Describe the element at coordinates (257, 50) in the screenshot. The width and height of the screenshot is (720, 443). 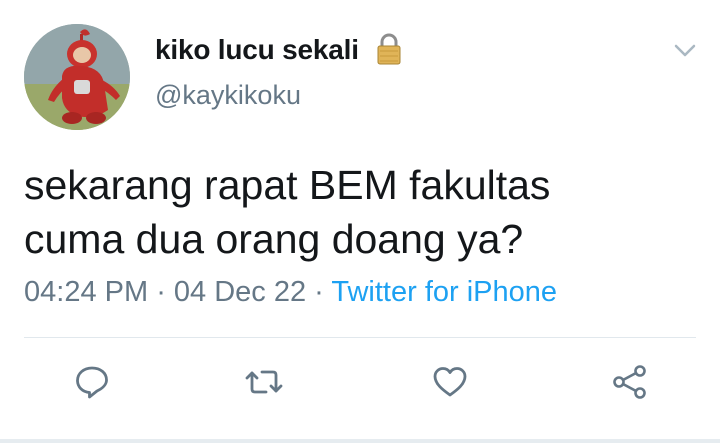
I see `display-name: kiko lucu sekali` at that location.